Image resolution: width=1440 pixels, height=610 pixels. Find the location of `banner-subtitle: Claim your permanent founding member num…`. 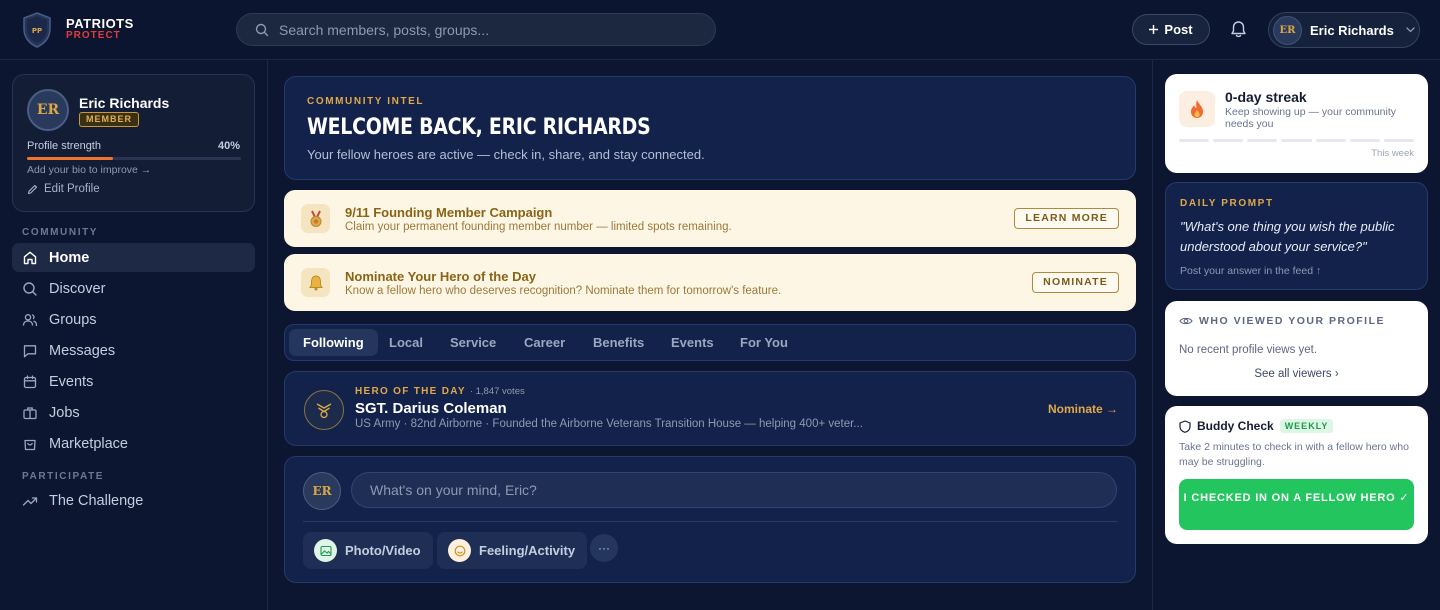

banner-subtitle: Claim your permanent founding member num… is located at coordinates (538, 227).